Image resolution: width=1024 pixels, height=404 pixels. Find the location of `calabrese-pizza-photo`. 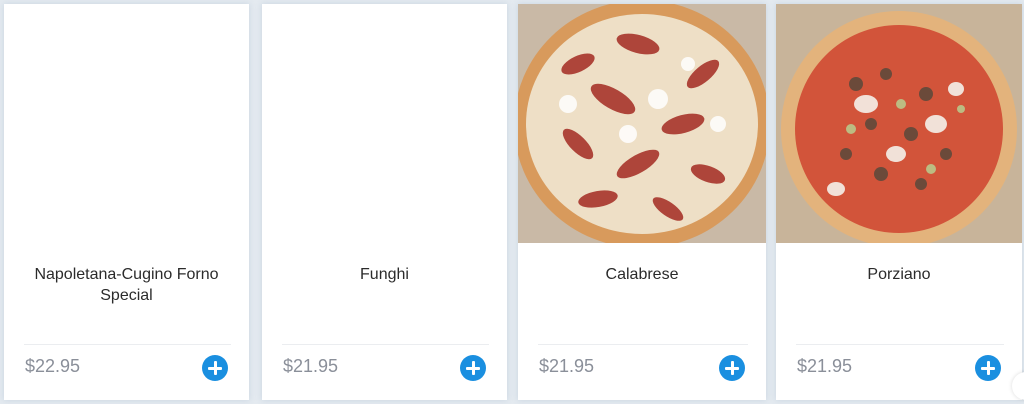

calabrese-pizza-photo is located at coordinates (642, 123).